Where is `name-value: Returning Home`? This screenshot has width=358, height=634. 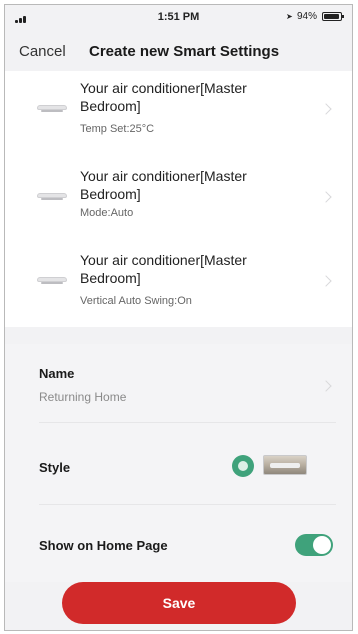 name-value: Returning Home is located at coordinates (82, 397).